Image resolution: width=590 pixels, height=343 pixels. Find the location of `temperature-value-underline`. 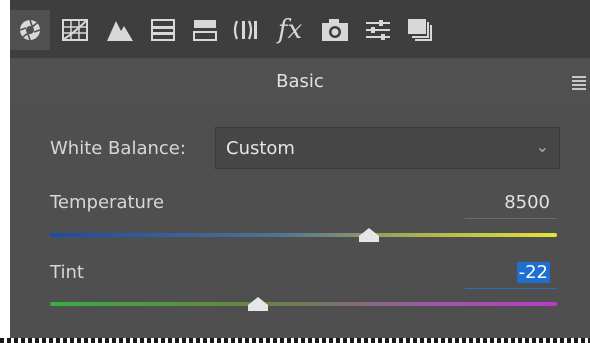

temperature-value-underline is located at coordinates (511, 218).